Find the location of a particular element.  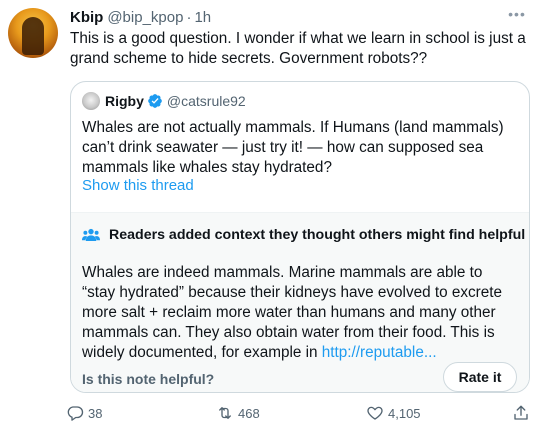

tweet-actions: 38 468 4,105 is located at coordinates (301, 415).